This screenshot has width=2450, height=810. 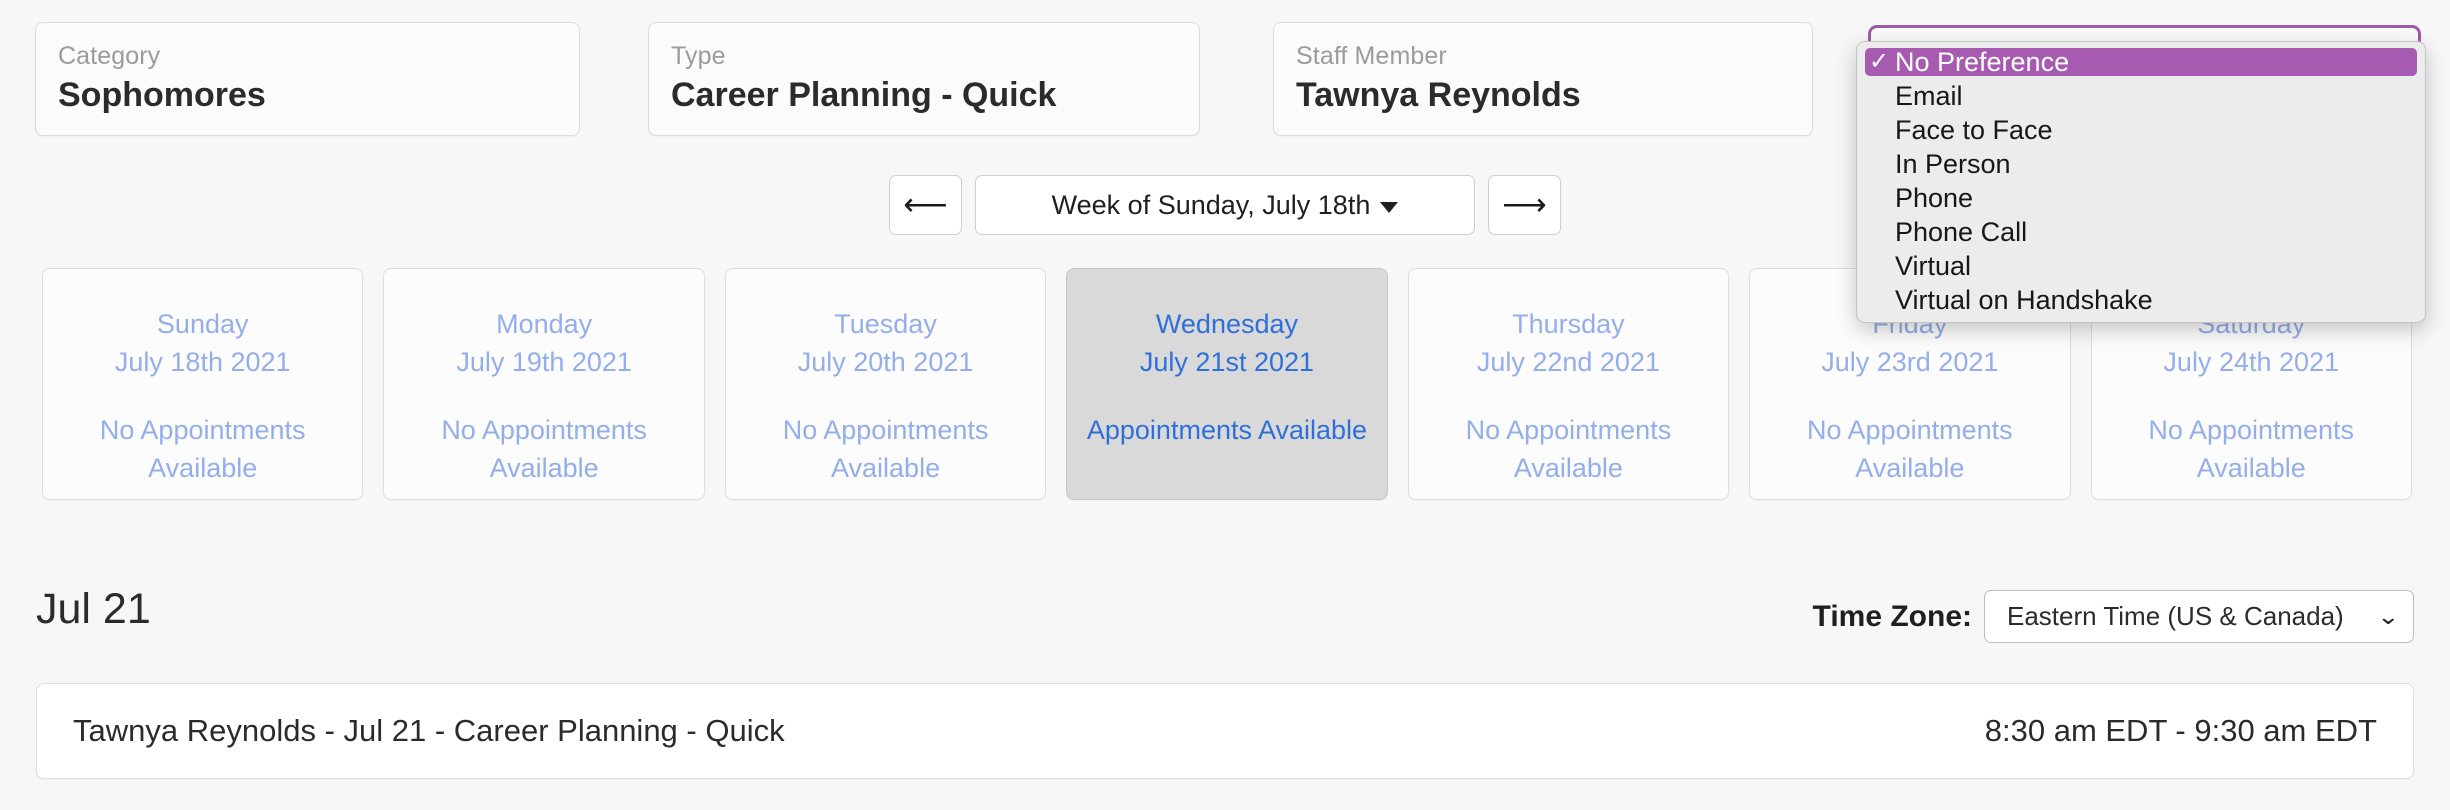 What do you see at coordinates (1953, 164) in the screenshot?
I see `dropdown-option-label: In Person` at bounding box center [1953, 164].